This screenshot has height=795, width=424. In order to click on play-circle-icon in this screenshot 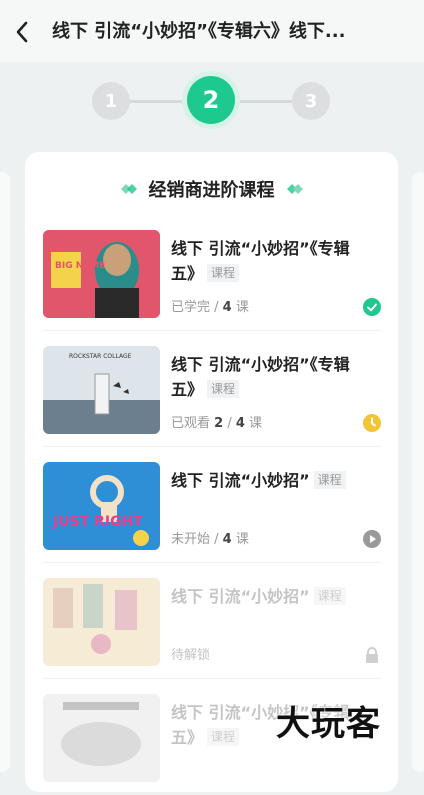, I will do `click(372, 539)`.